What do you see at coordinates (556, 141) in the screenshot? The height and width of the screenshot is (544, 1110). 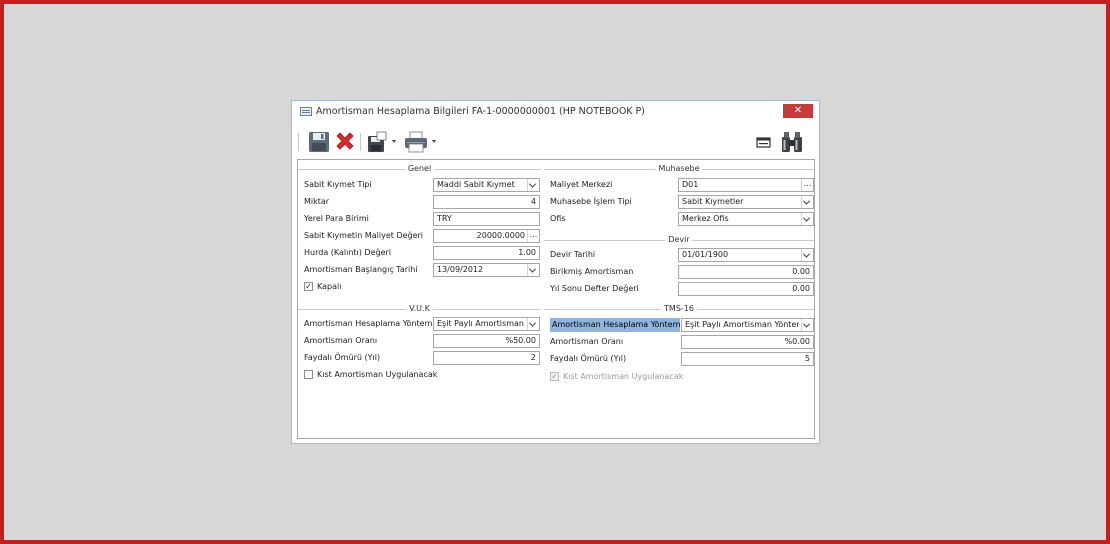 I see `toolbar` at bounding box center [556, 141].